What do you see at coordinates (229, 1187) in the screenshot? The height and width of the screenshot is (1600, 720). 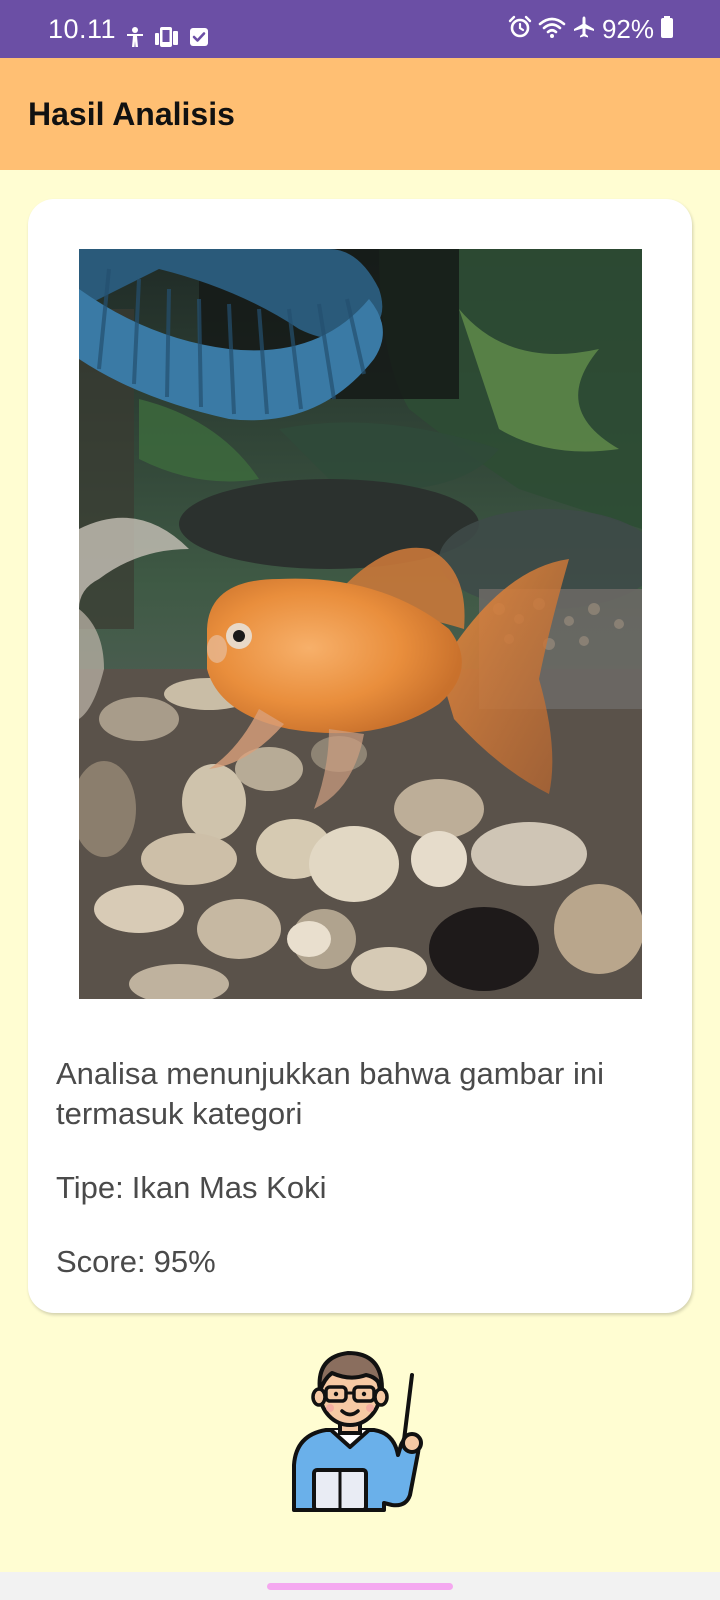 I see `type-value: Ikan Mas Koki` at bounding box center [229, 1187].